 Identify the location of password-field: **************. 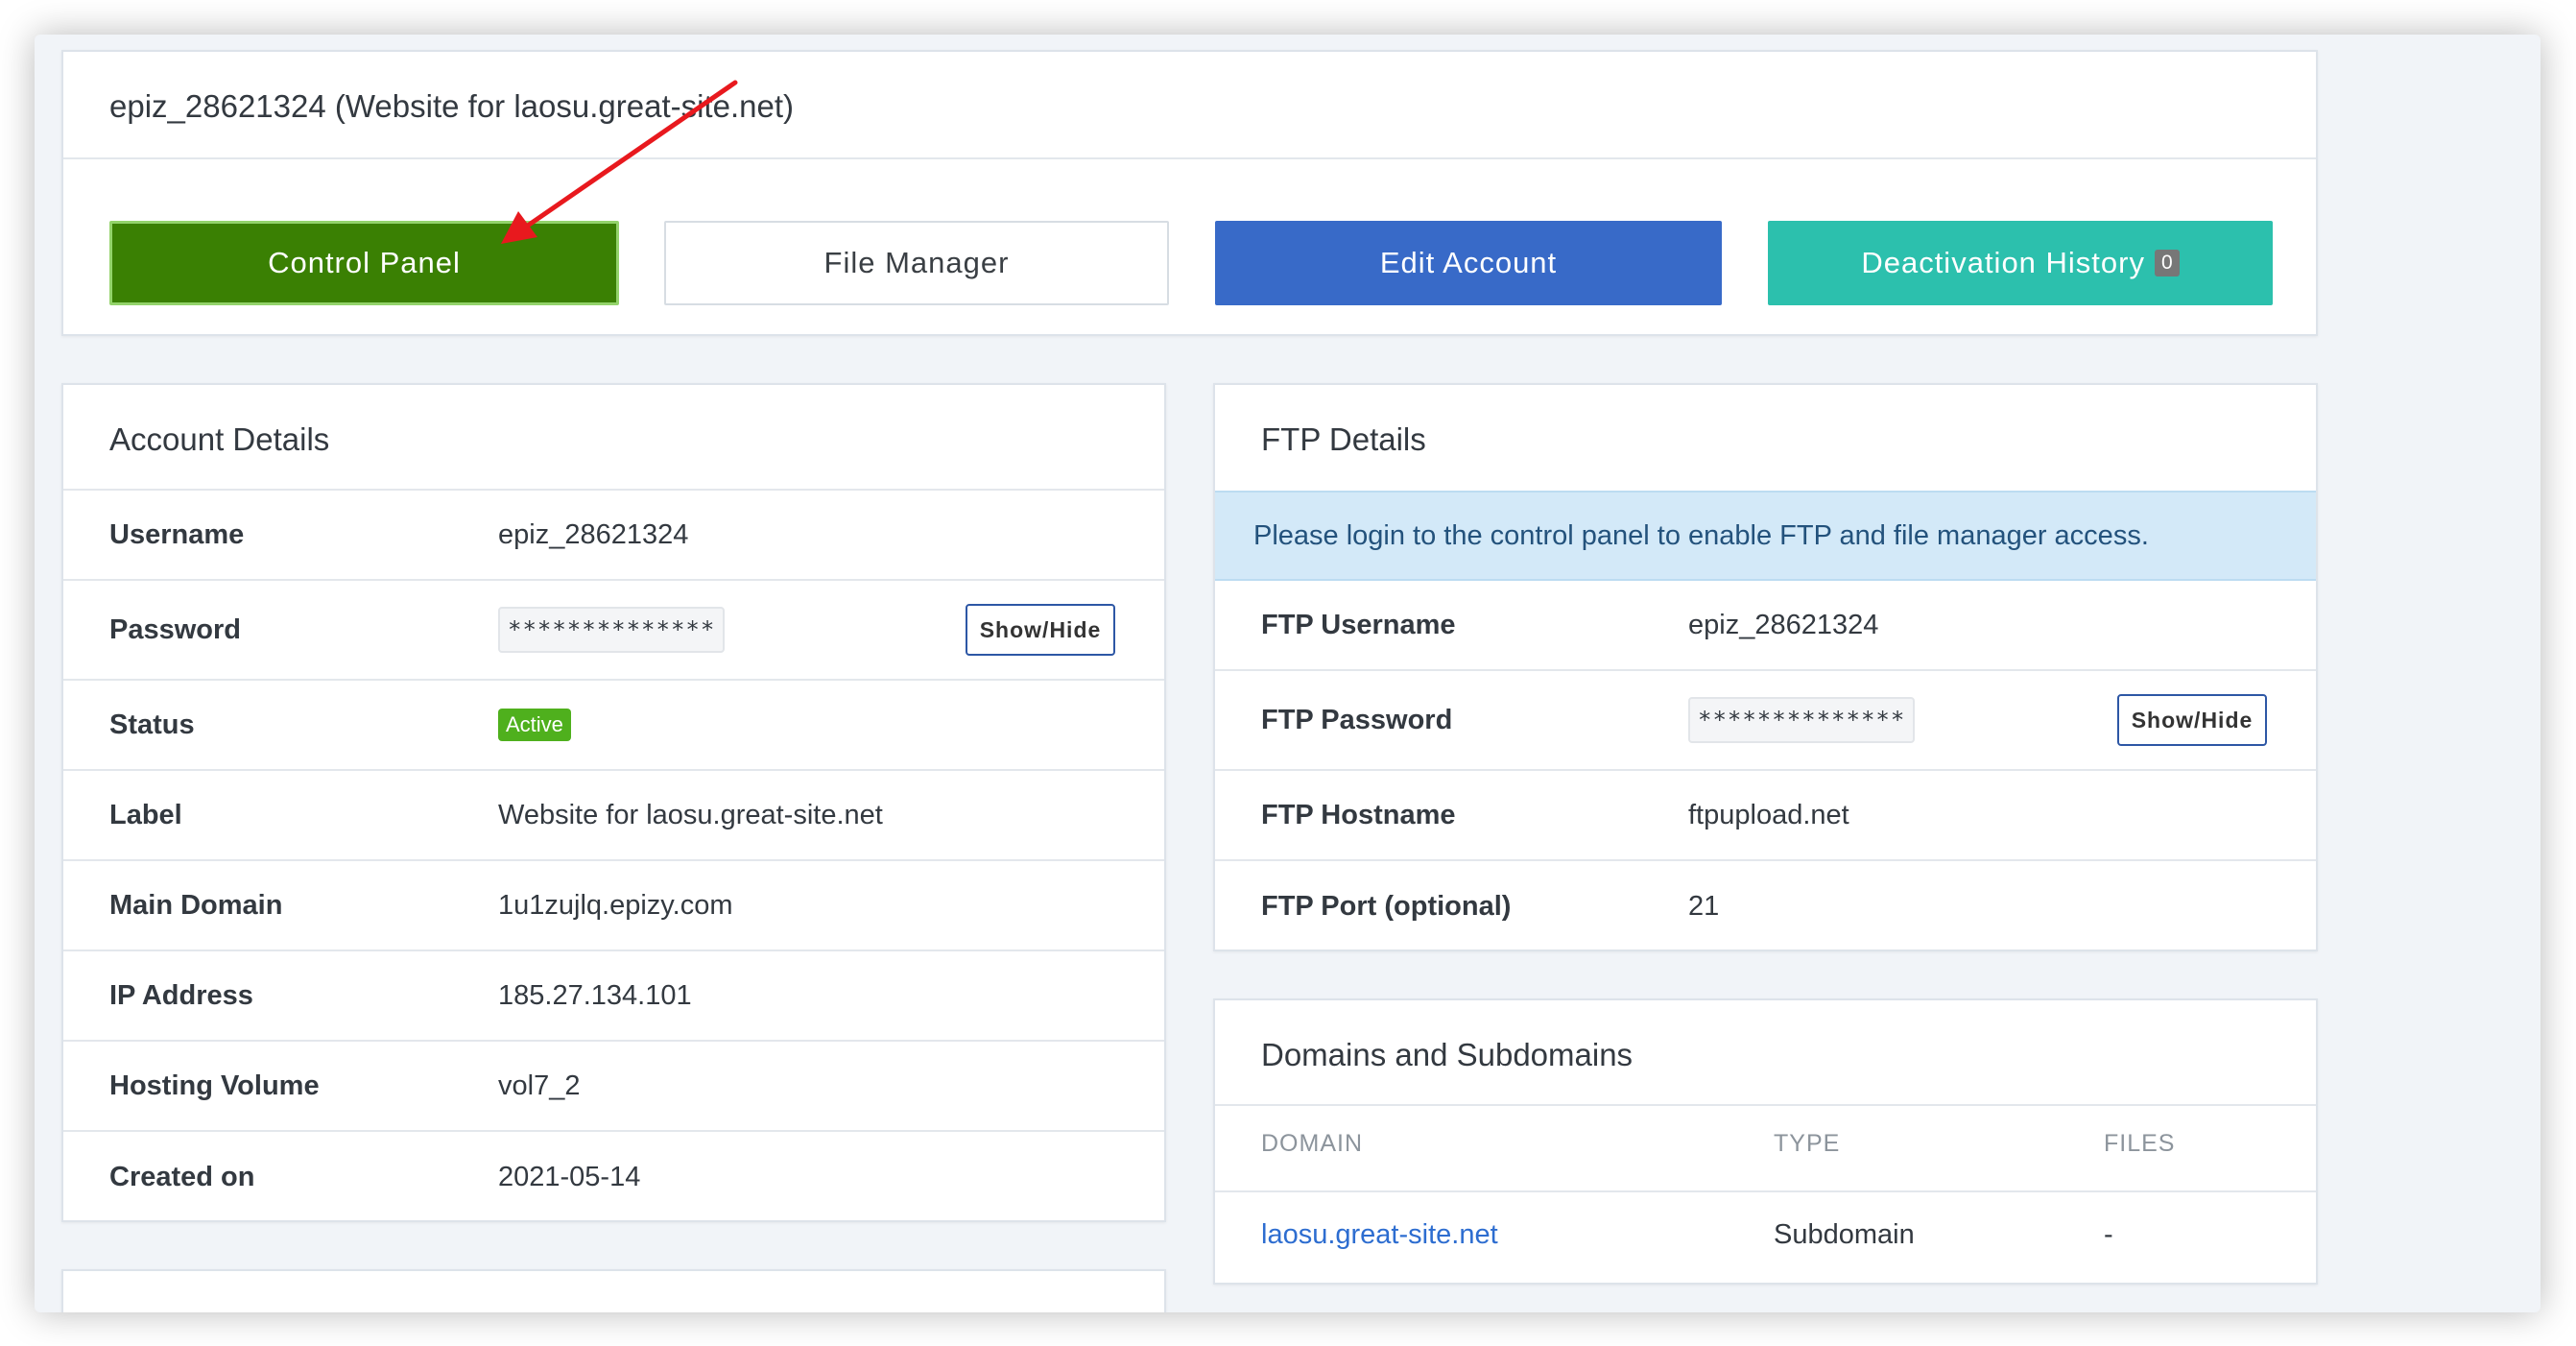
(612, 630).